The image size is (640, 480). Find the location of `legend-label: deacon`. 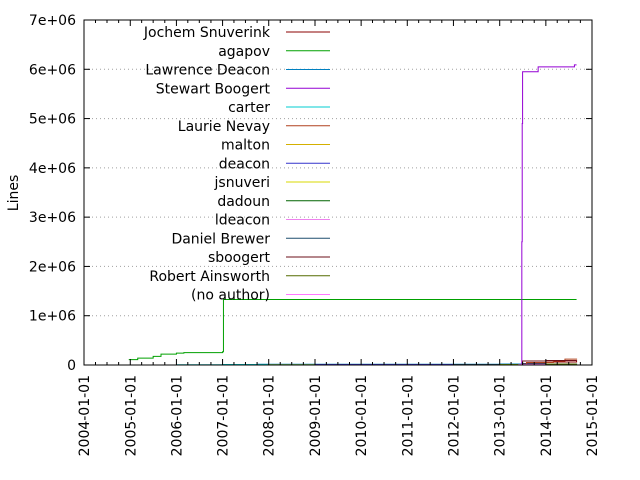

legend-label: deacon is located at coordinates (244, 164).